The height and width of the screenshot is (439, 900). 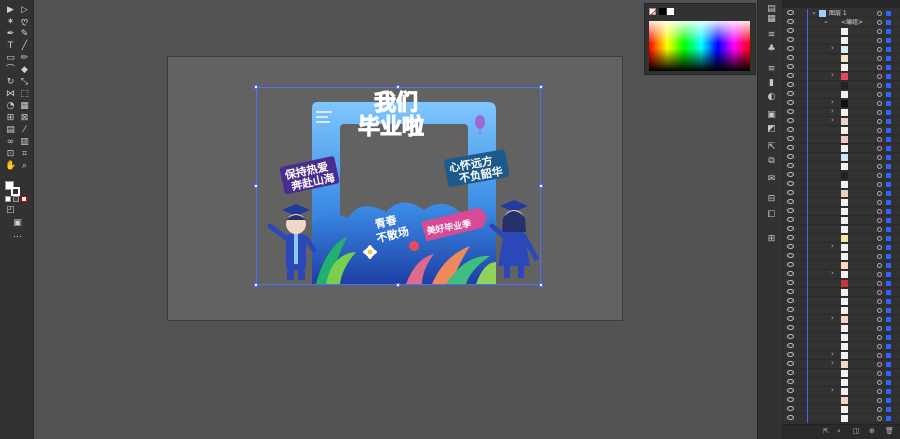 I want to click on type-tool-icon: T, so click(x=10, y=46).